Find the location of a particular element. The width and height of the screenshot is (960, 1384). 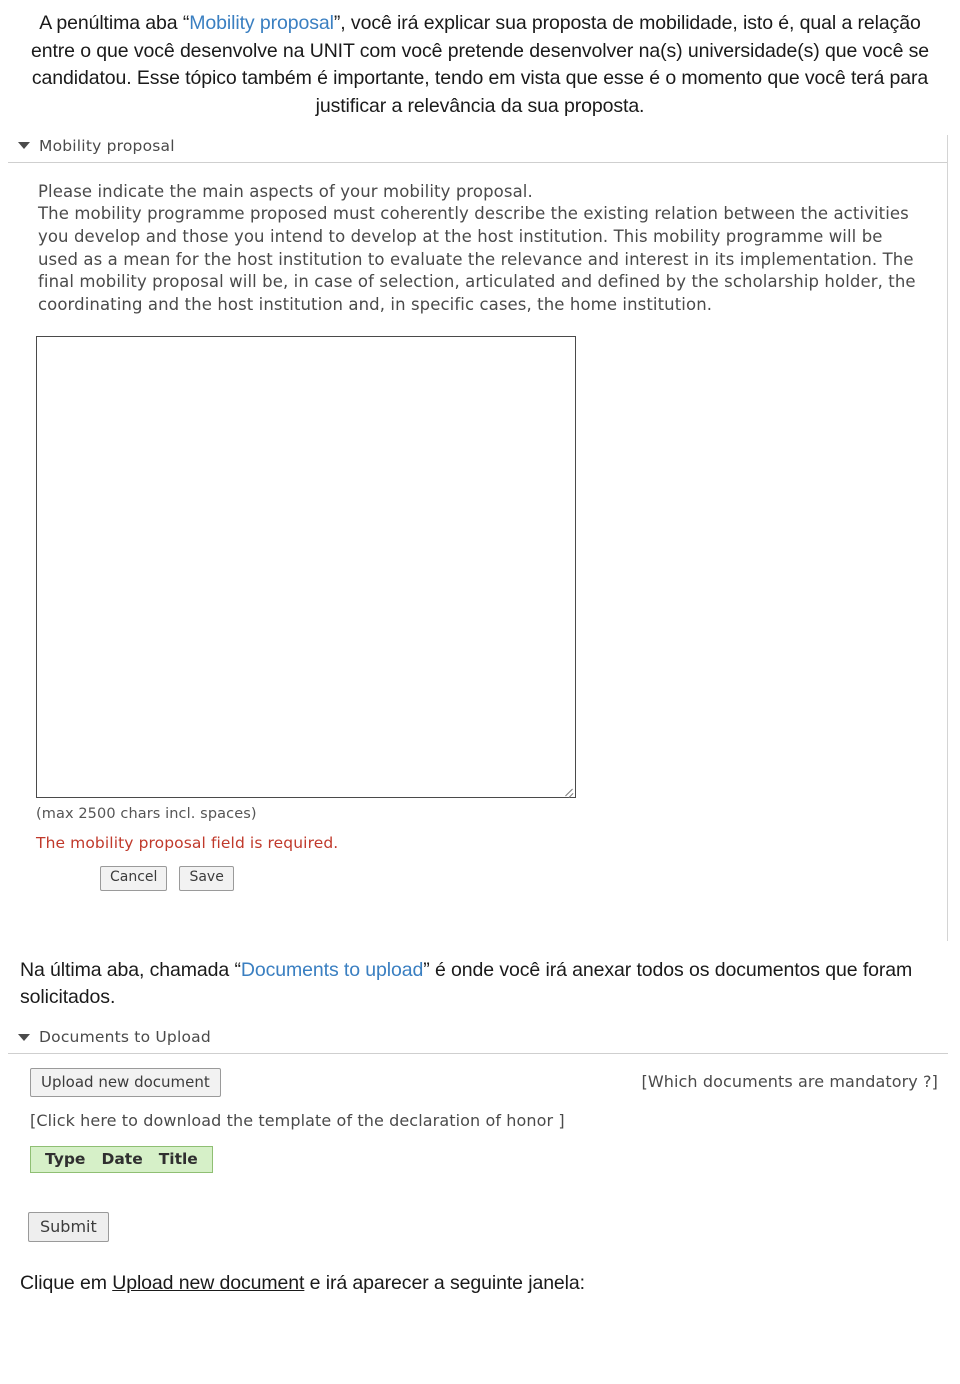

submit-button: Submit is located at coordinates (68, 1227).